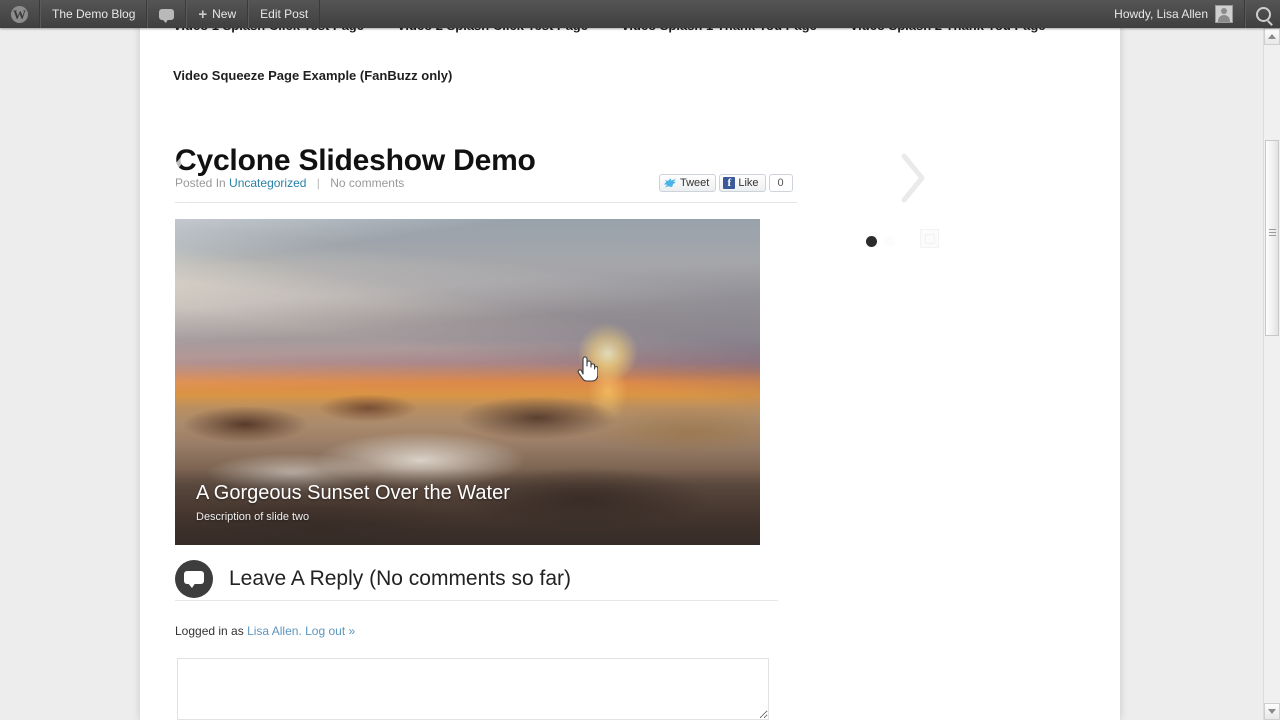  Describe the element at coordinates (780, 183) in the screenshot. I see `facebook-like-count: 0` at that location.